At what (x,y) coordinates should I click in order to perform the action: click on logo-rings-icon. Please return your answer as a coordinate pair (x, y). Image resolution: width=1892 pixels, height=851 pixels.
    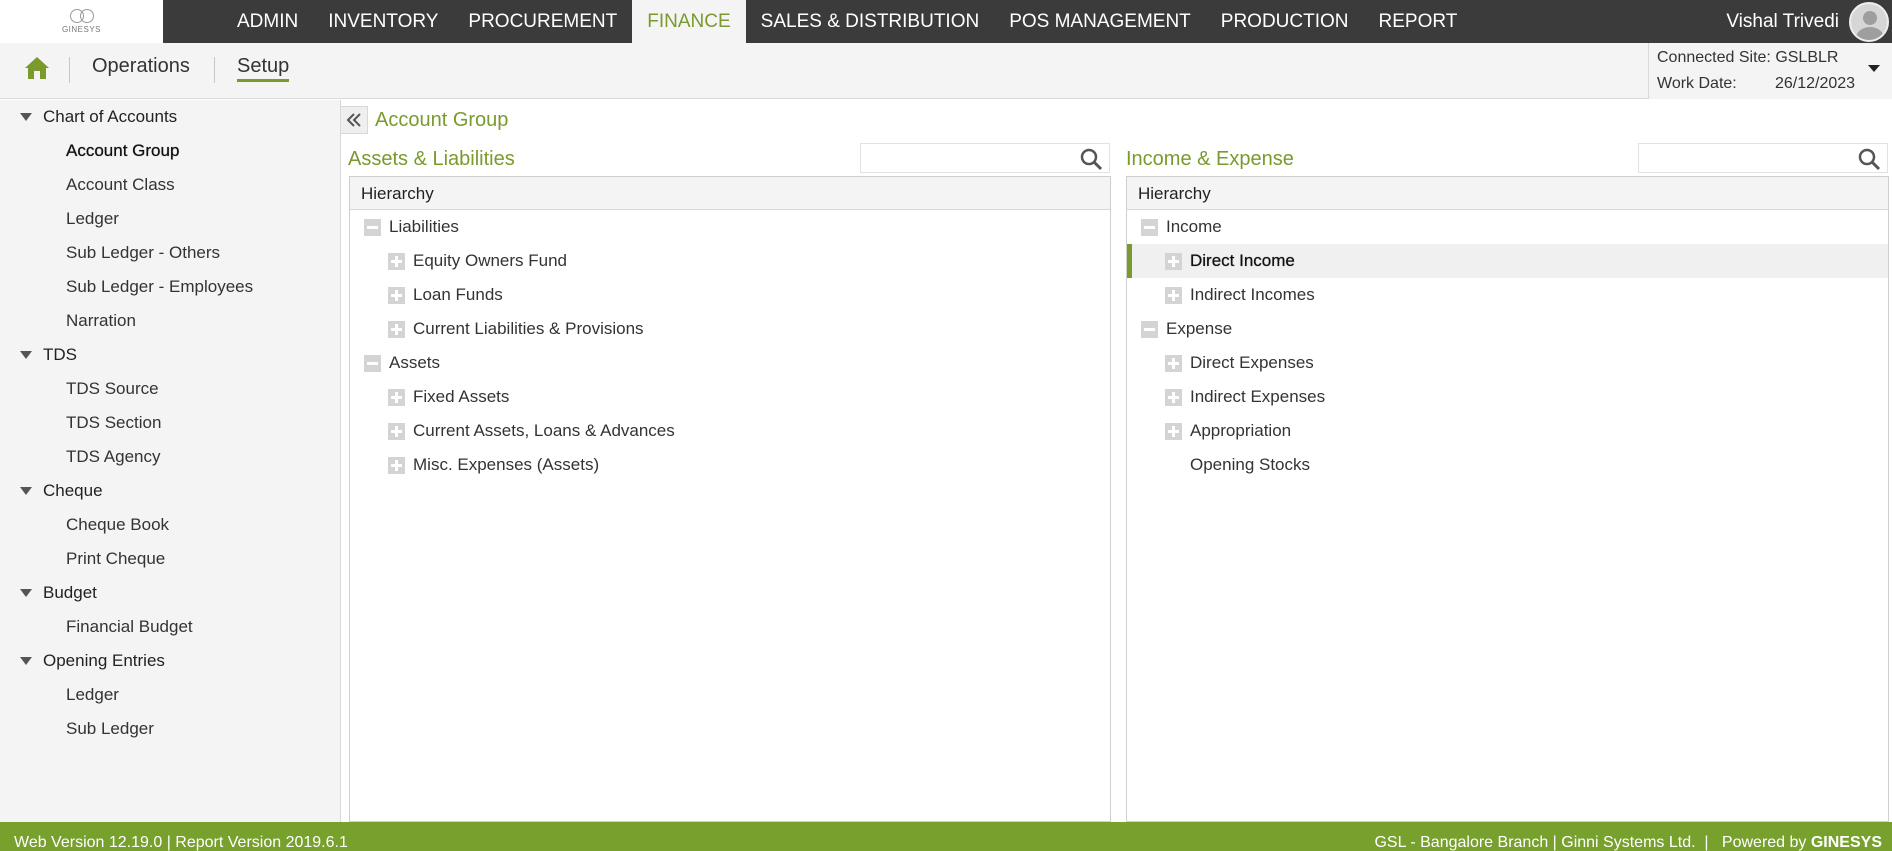
    Looking at the image, I should click on (82, 16).